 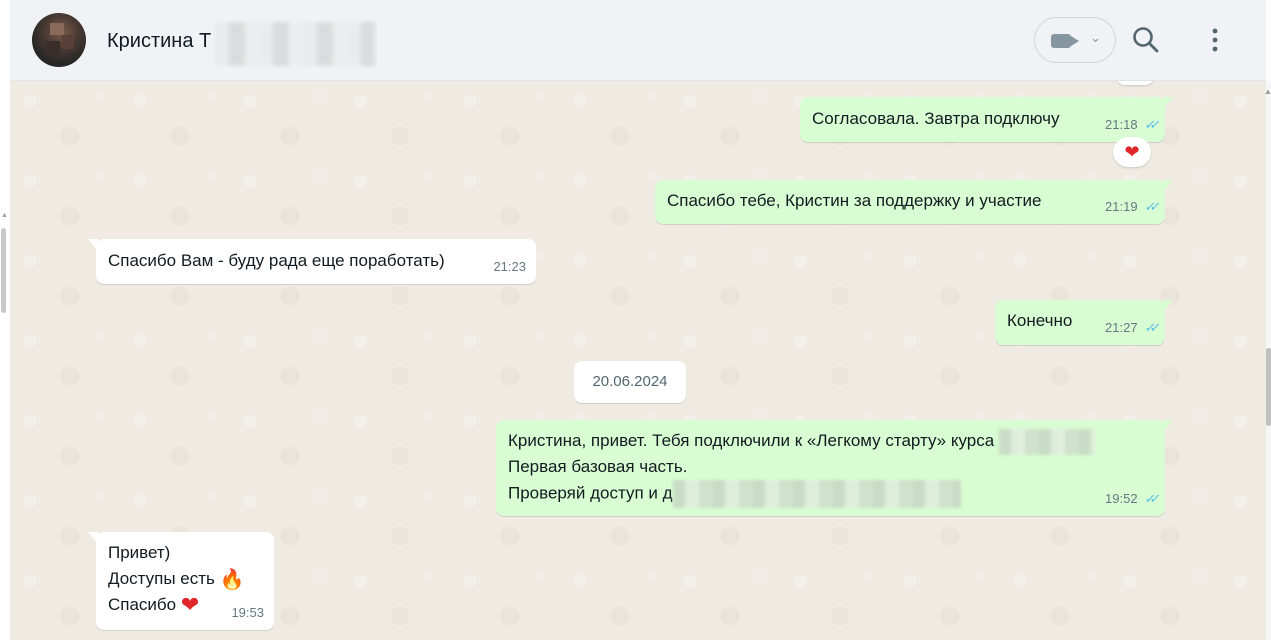 What do you see at coordinates (1084, 322) in the screenshot?
I see `message-bubble-outgoing: Конечно 21:27 ✓✓` at bounding box center [1084, 322].